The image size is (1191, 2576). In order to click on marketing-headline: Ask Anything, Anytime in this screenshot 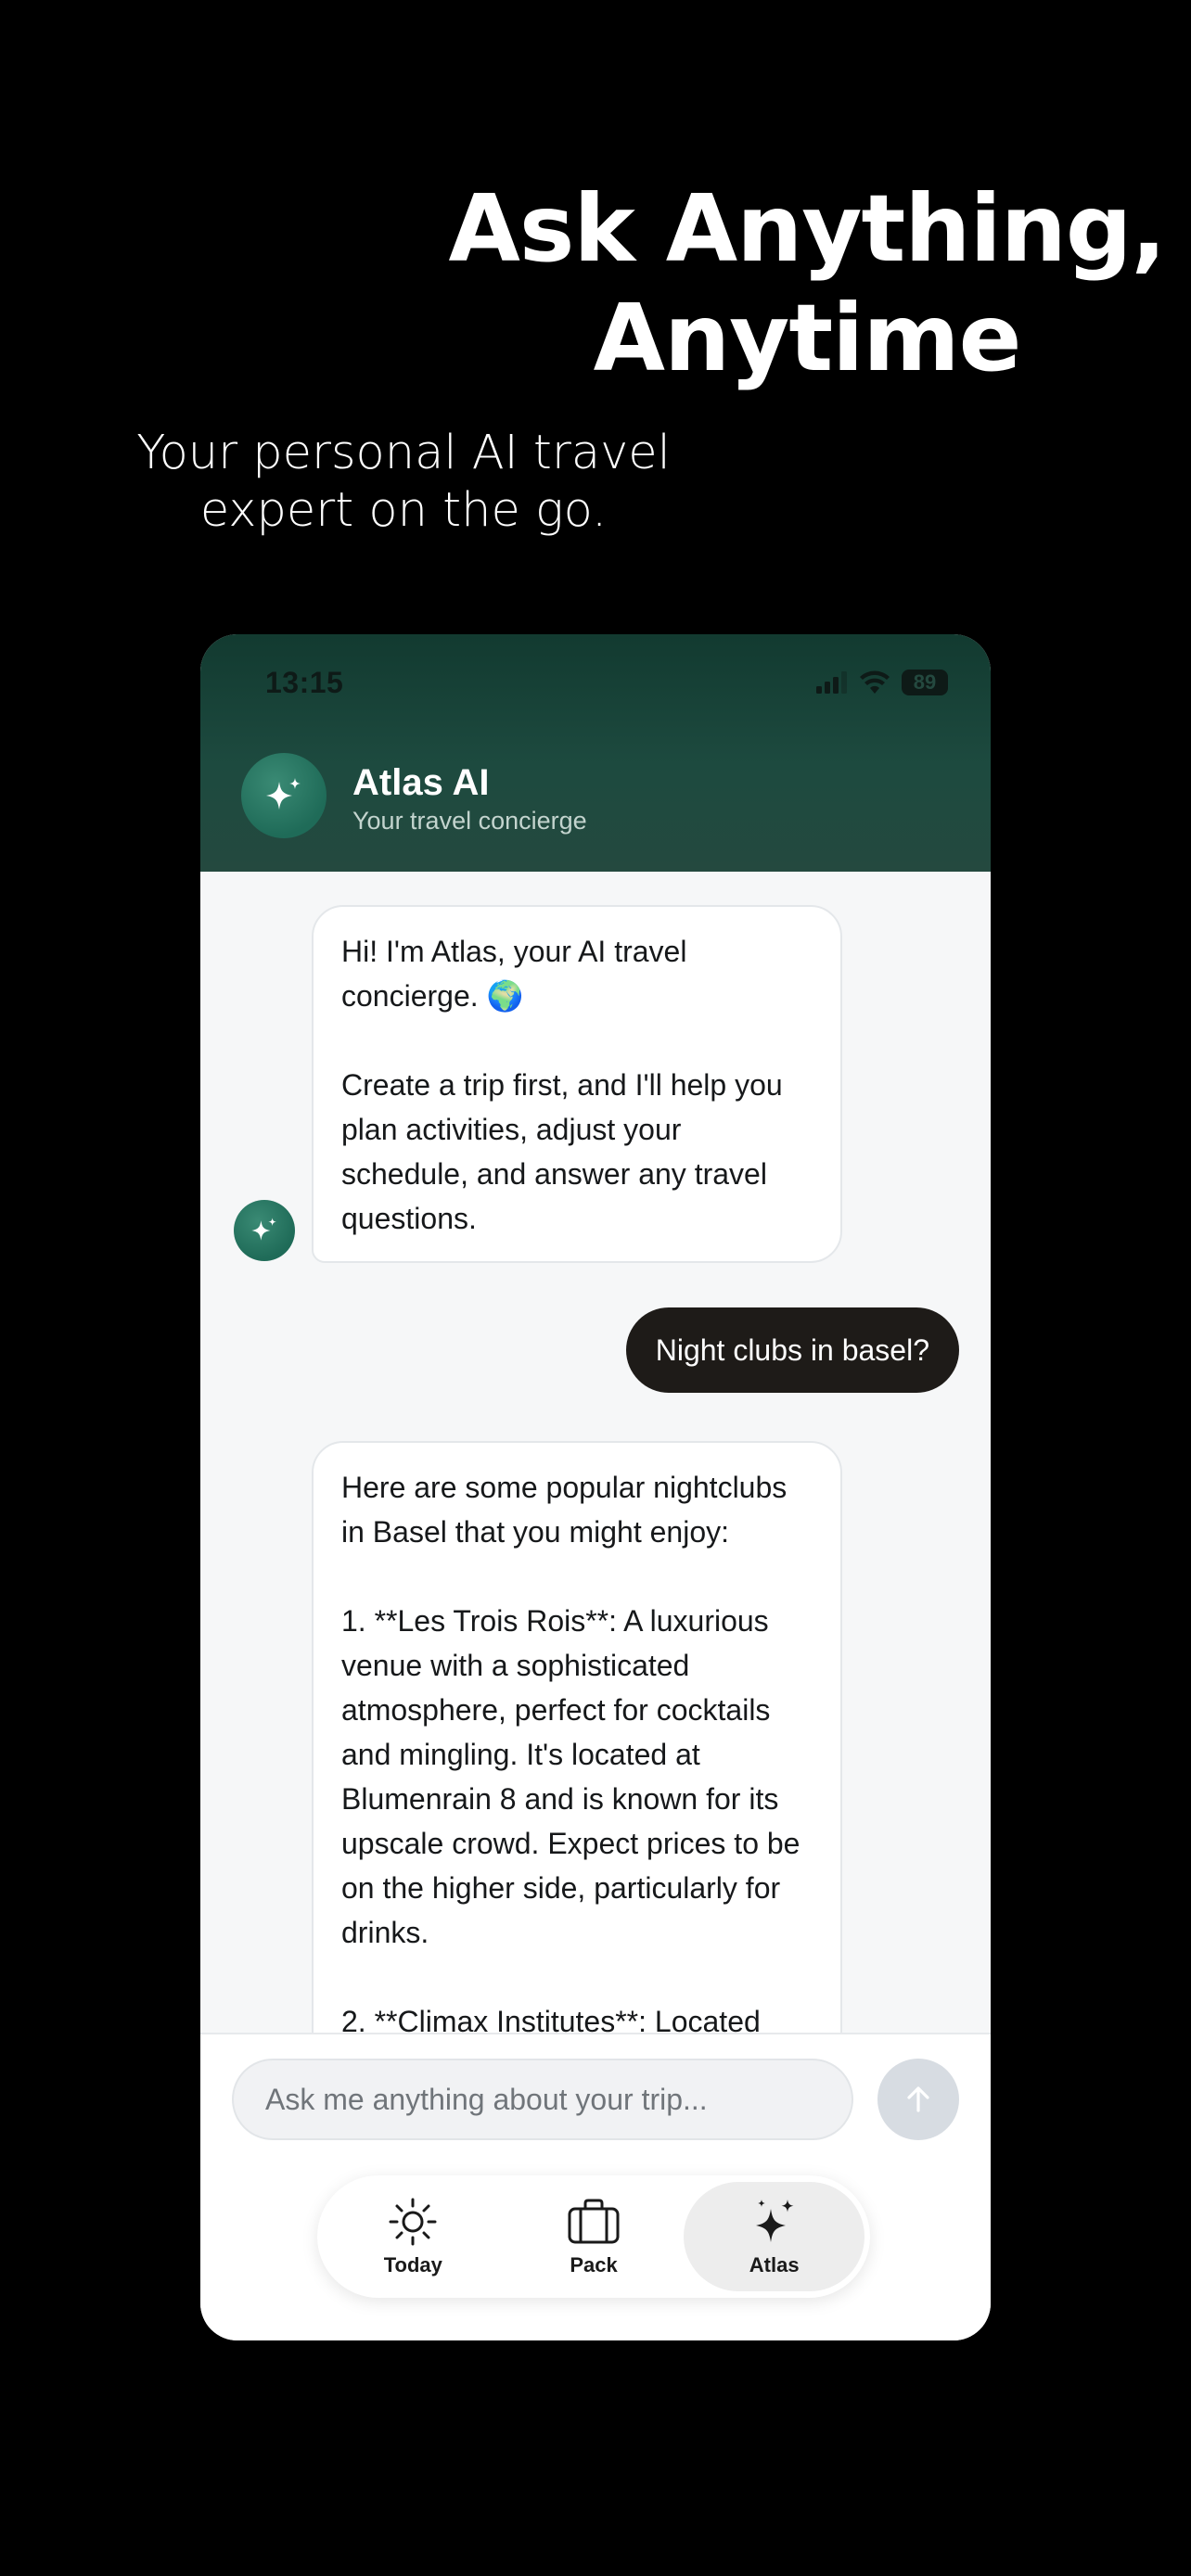, I will do `click(799, 283)`.